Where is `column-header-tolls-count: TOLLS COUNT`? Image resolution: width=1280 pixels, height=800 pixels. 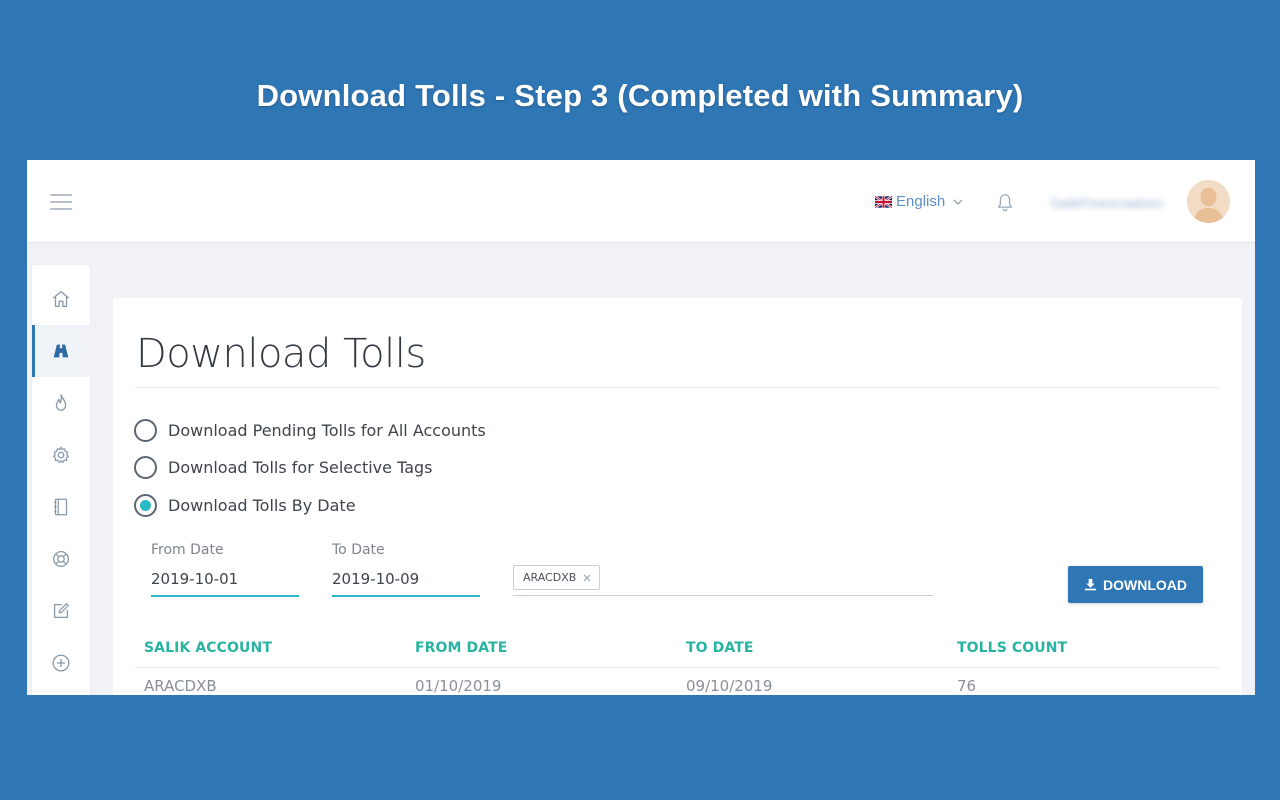 column-header-tolls-count: TOLLS COUNT is located at coordinates (1012, 648).